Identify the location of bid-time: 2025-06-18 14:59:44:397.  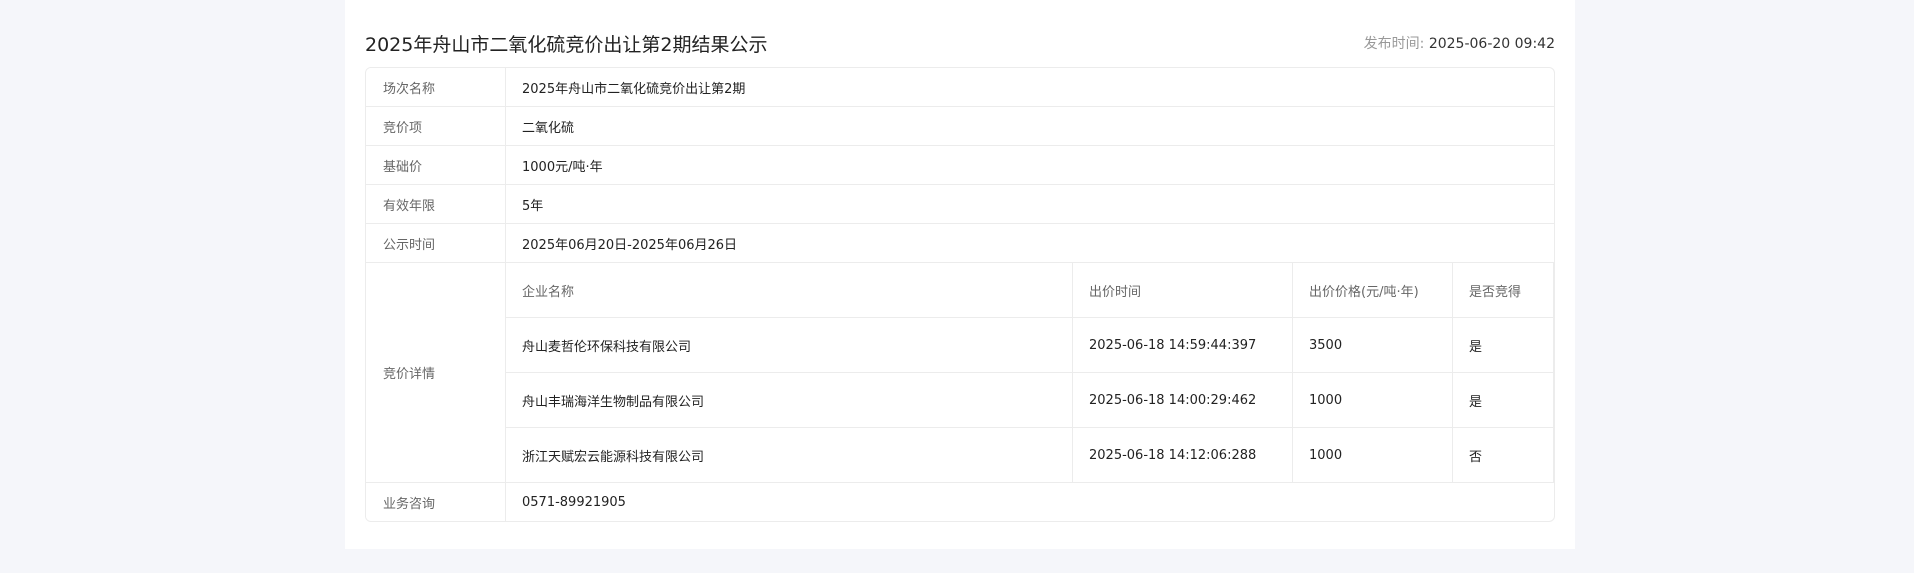
(1183, 345).